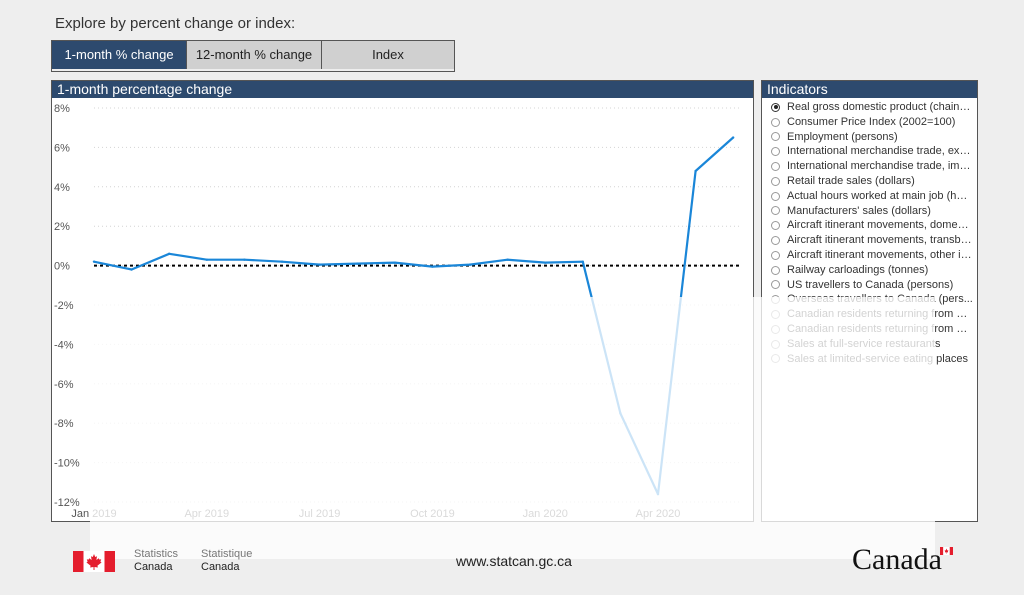 The image size is (1024, 595). Describe the element at coordinates (388, 55) in the screenshot. I see `tab-index: Index` at that location.